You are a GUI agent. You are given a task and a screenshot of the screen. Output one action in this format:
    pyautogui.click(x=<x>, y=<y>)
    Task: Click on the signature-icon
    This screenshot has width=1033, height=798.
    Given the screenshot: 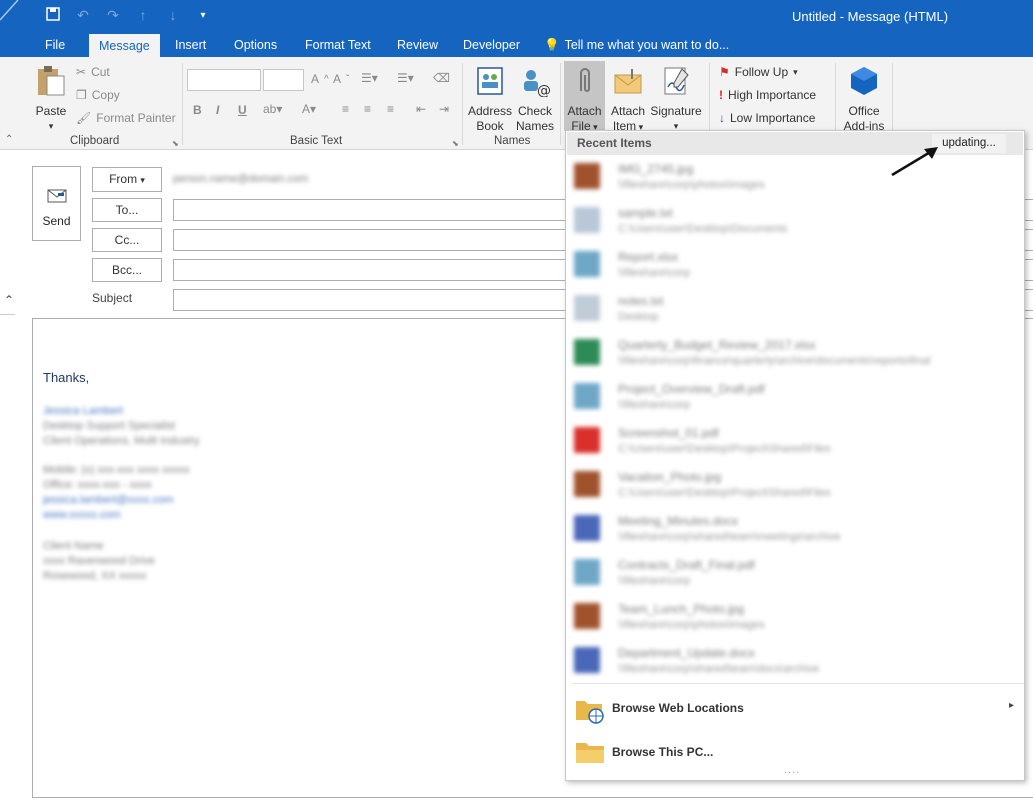 What is the action you would take?
    pyautogui.click(x=676, y=81)
    